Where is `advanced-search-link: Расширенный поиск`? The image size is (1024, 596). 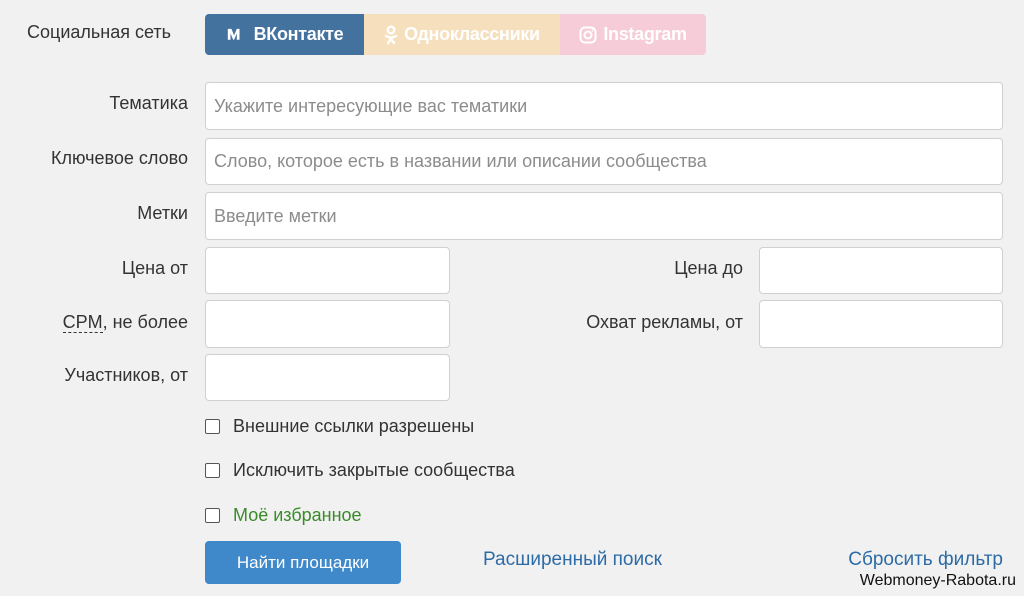
advanced-search-link: Расширенный поиск is located at coordinates (572, 560).